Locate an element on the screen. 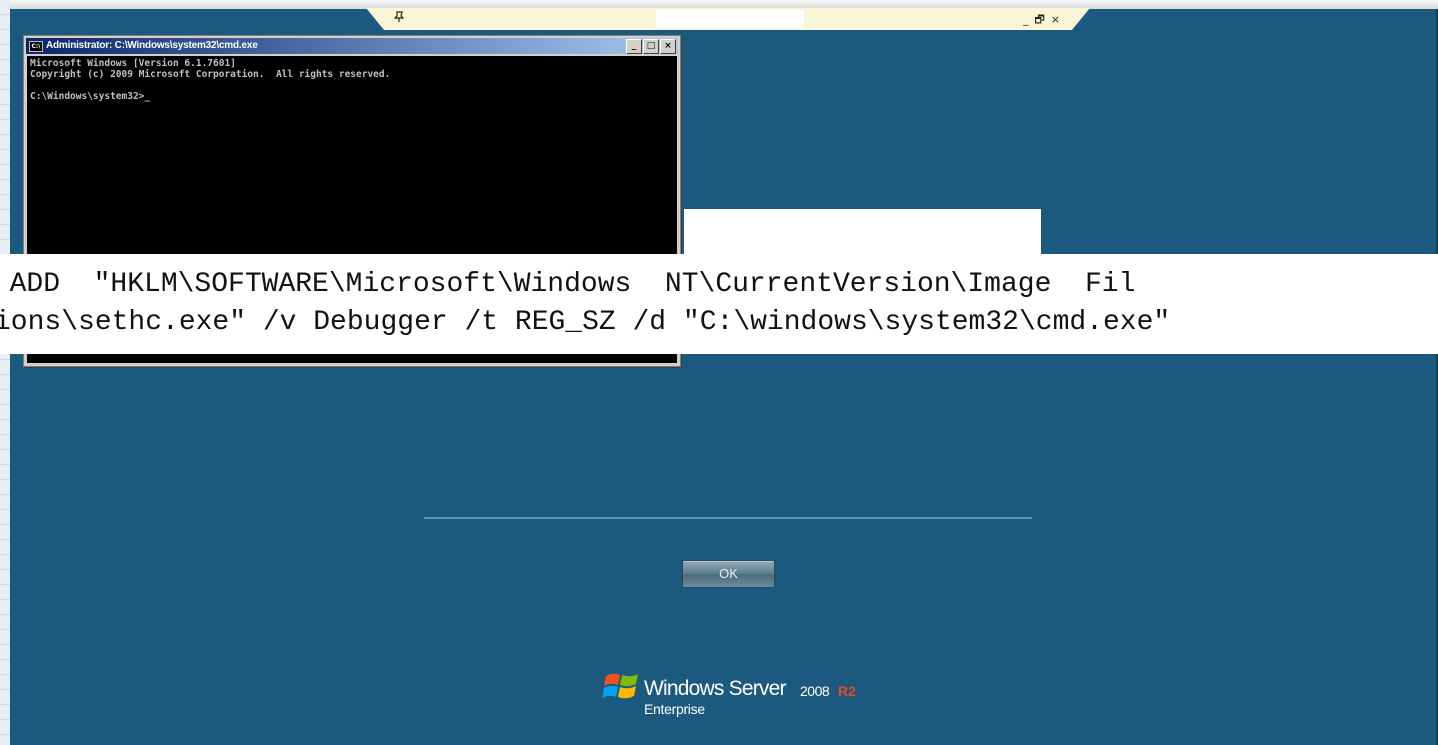 This screenshot has height=745, width=1438. ok-button: OK is located at coordinates (728, 574).